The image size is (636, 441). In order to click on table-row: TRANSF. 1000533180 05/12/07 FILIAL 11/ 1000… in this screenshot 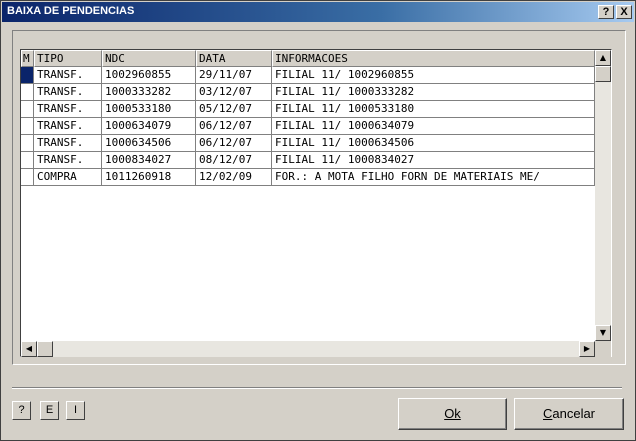, I will do `click(308, 109)`.